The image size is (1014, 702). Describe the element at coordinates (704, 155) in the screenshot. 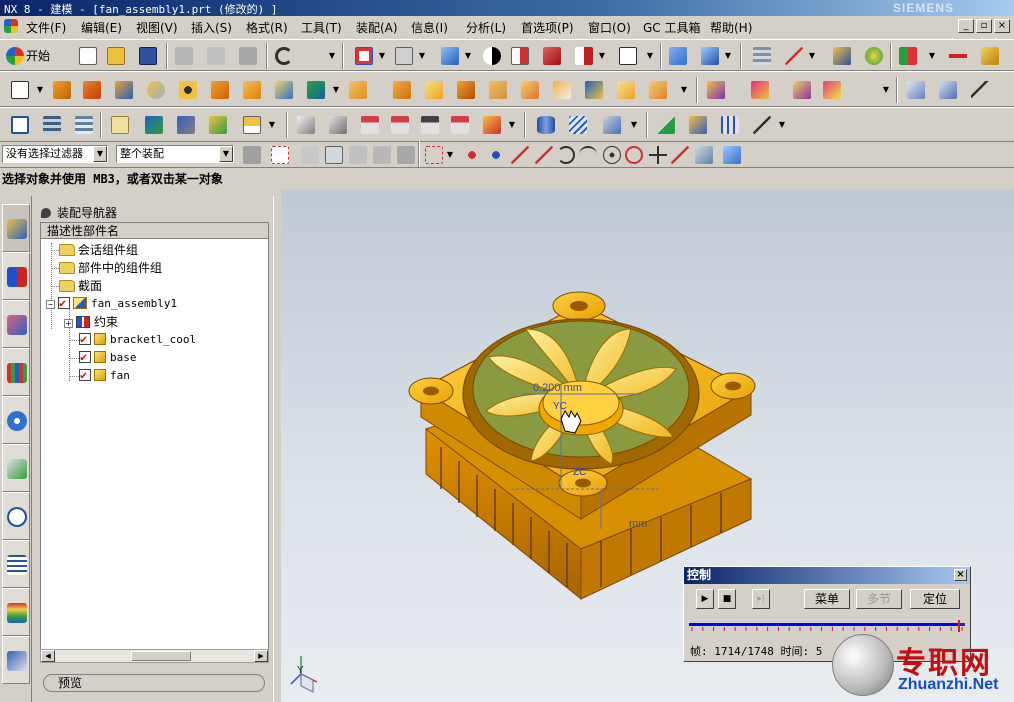

I see `point-on-face-button` at that location.